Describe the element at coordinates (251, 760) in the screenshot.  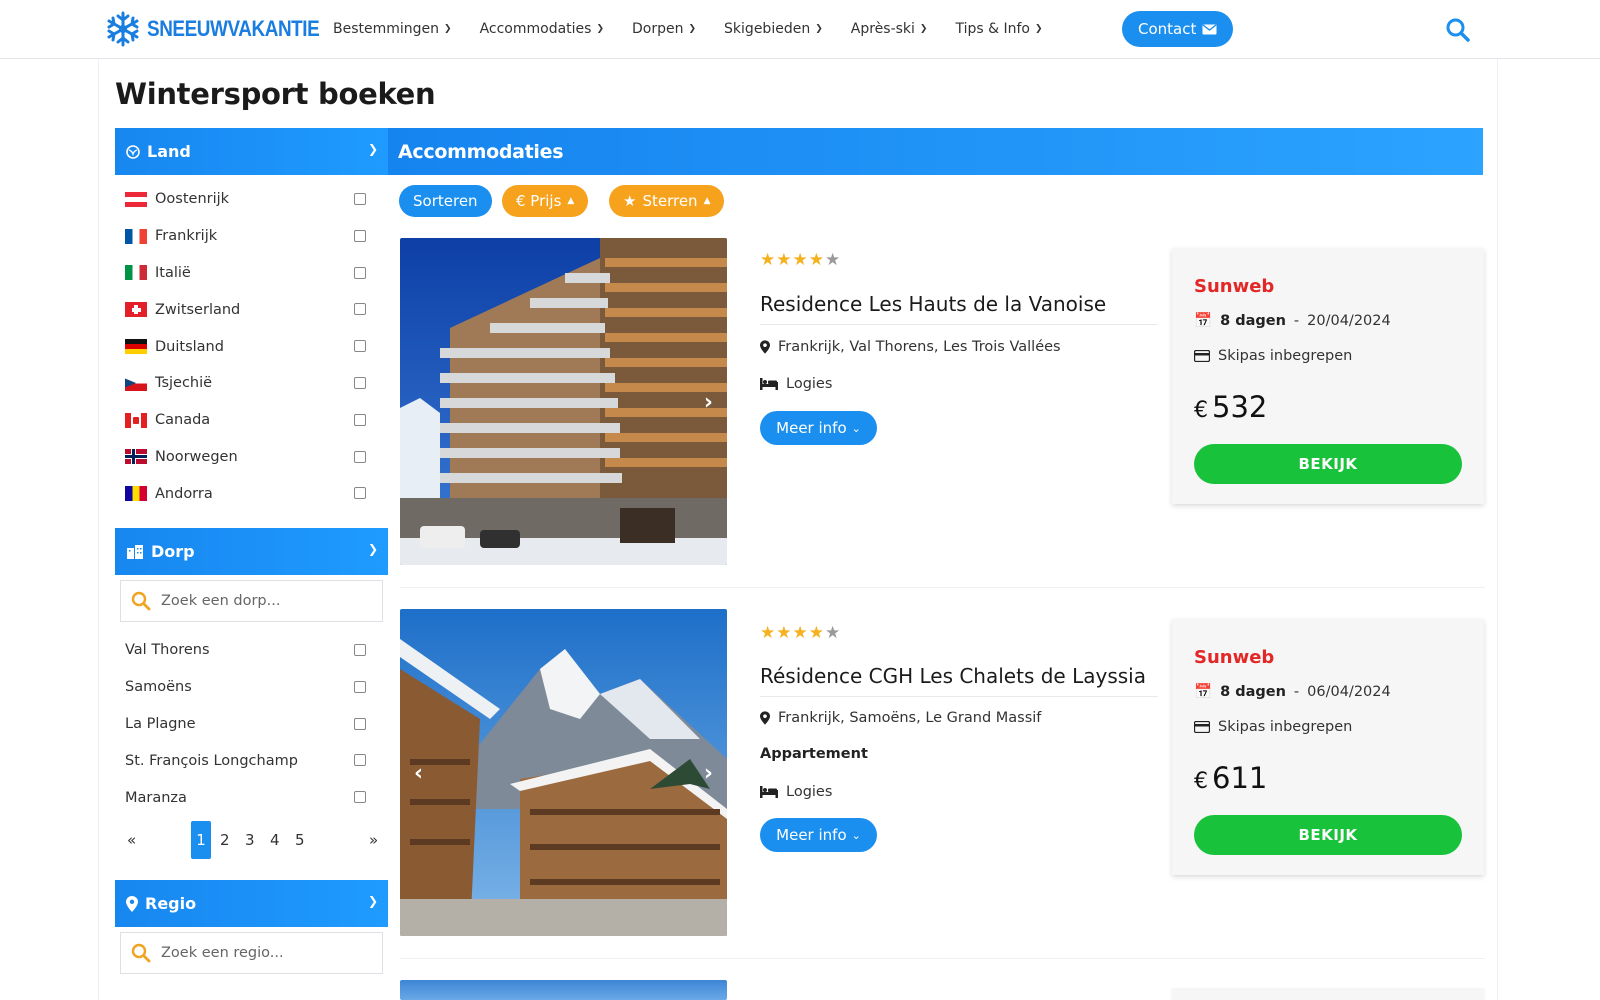
I see `filter-item-st-francois: St. François Longchamp` at that location.